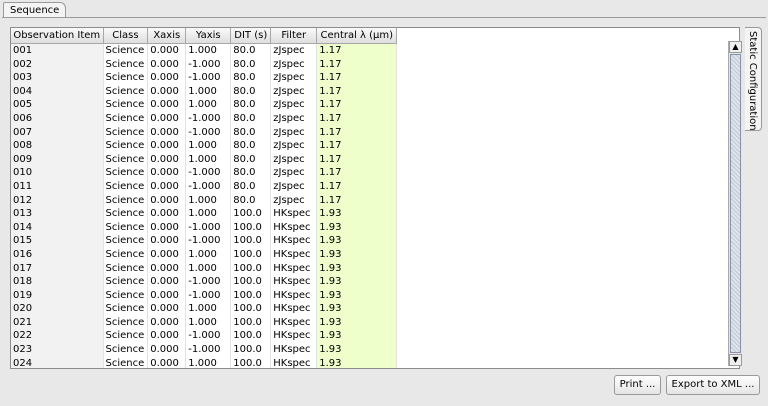  I want to click on table-row: 012 Science 0.000 1.000 80.0 zJspec 1.17, so click(204, 200).